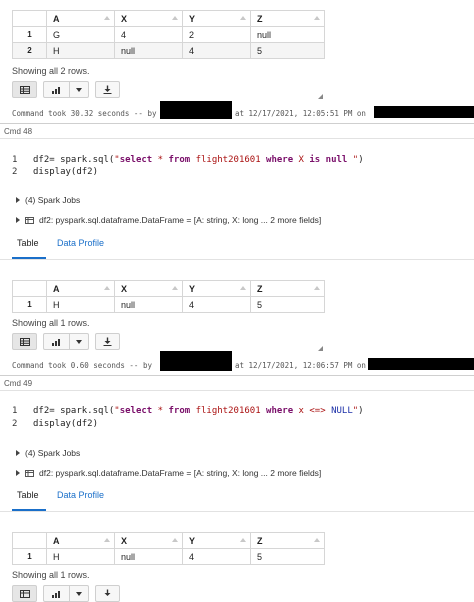  What do you see at coordinates (196, 110) in the screenshot?
I see `redacted-user` at bounding box center [196, 110].